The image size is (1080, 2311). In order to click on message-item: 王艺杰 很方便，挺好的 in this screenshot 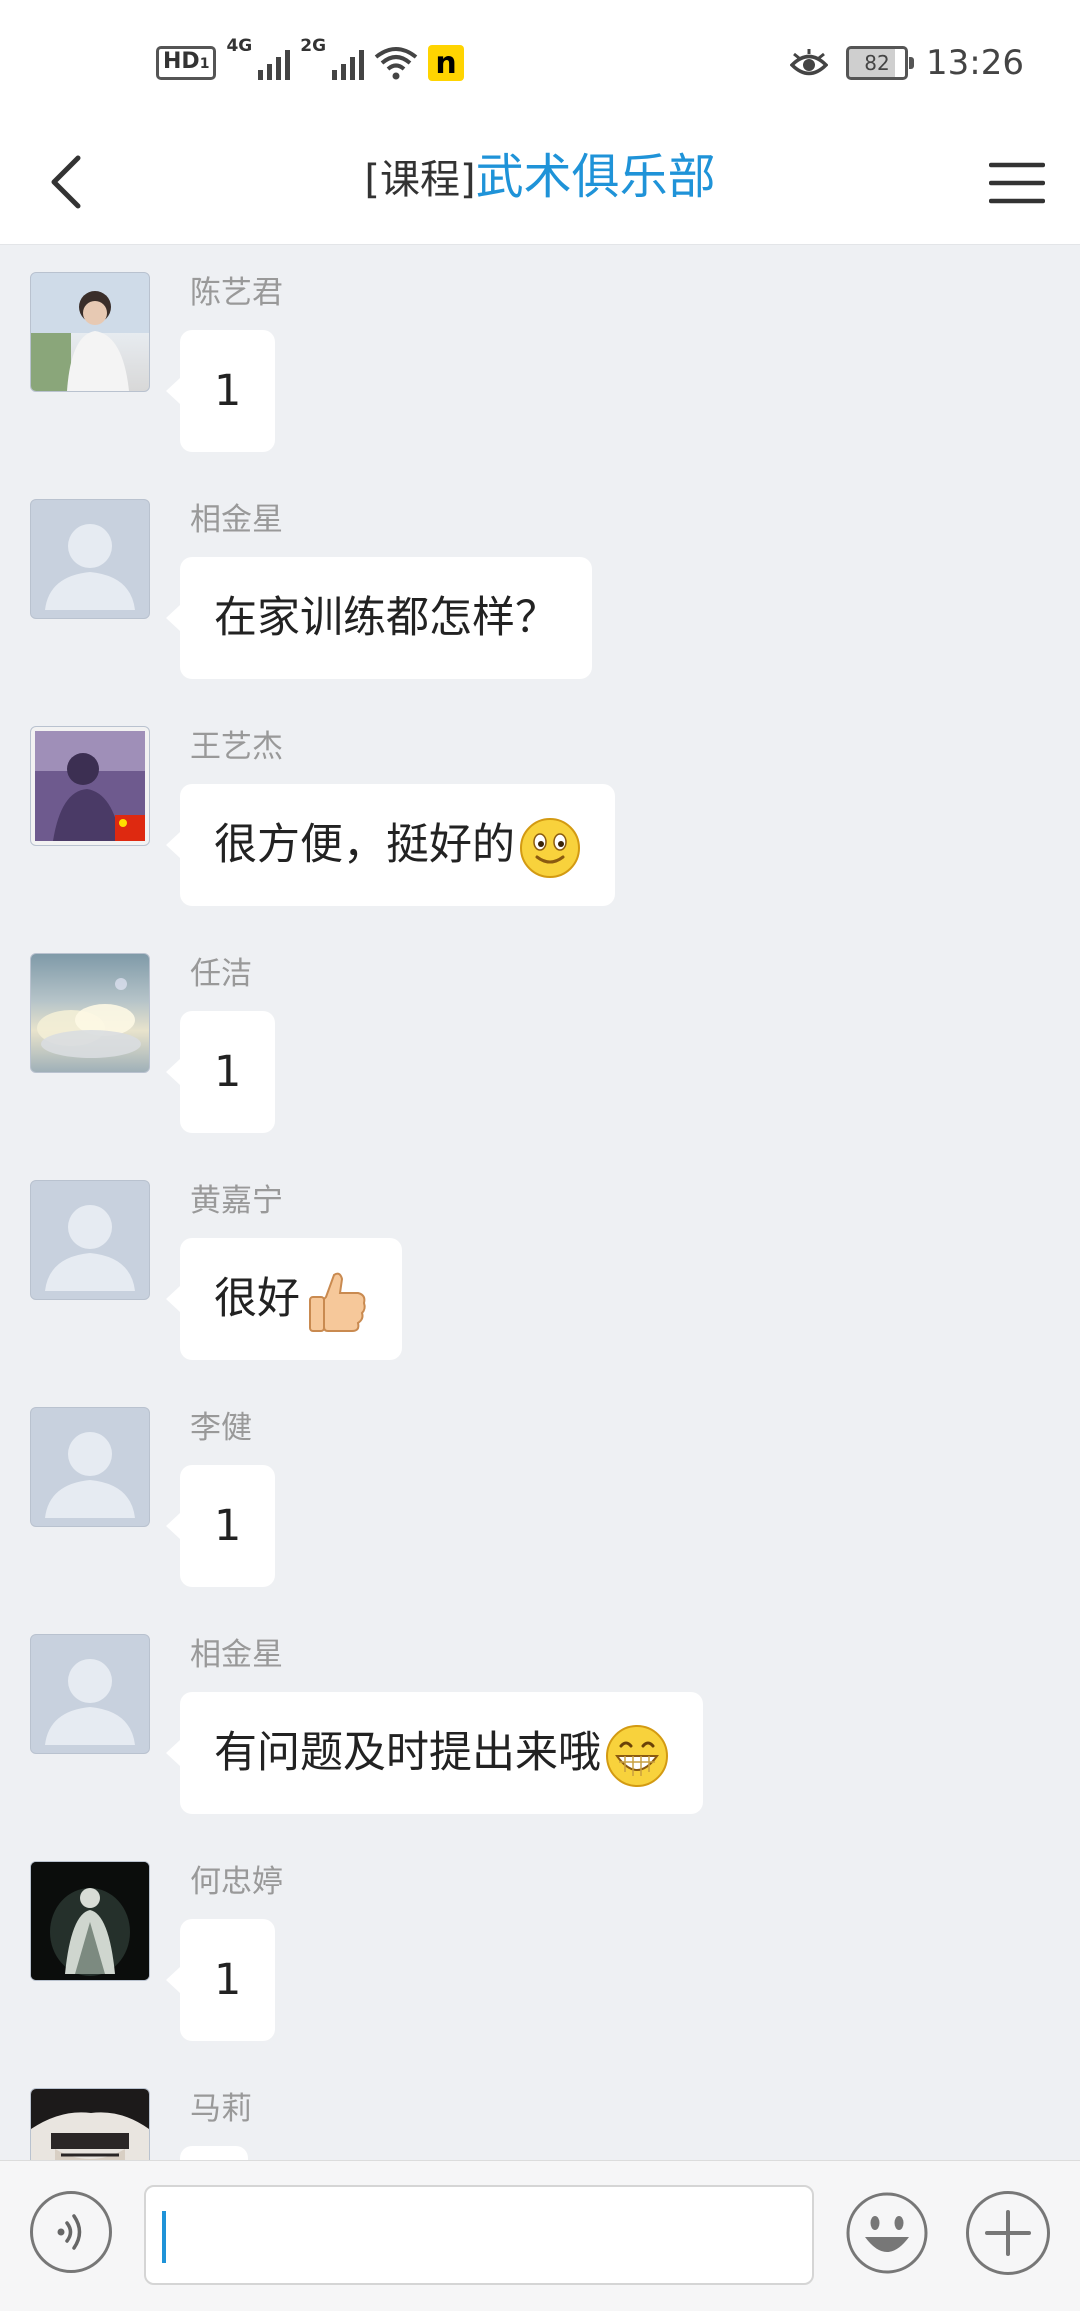, I will do `click(540, 812)`.